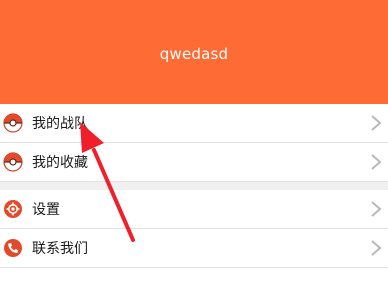 The width and height of the screenshot is (388, 308). What do you see at coordinates (60, 163) in the screenshot?
I see `menu-label: 我的收藏` at bounding box center [60, 163].